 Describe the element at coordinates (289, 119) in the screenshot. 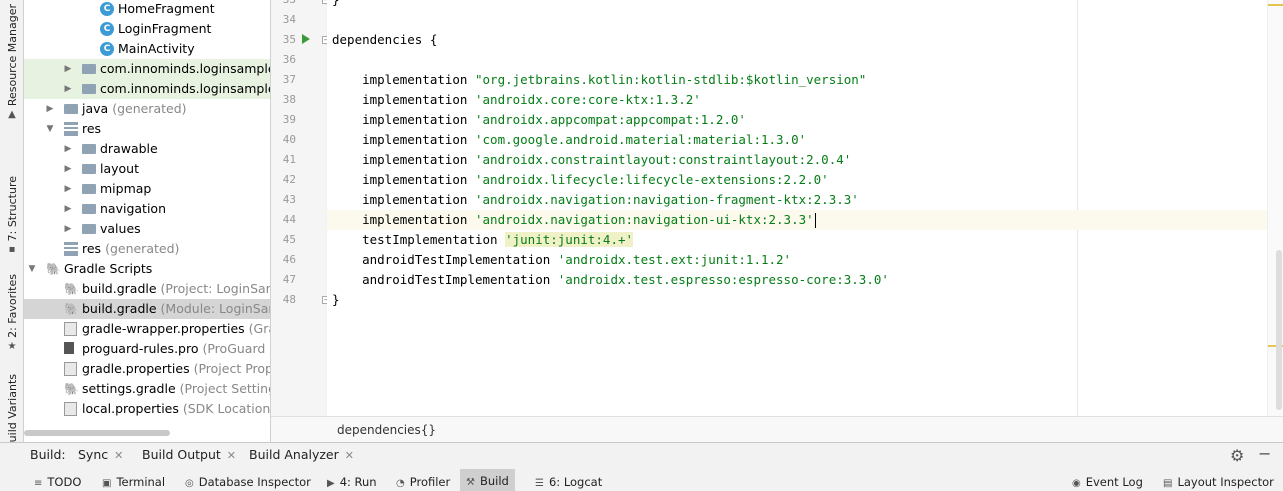

I see `line-number: 39` at that location.